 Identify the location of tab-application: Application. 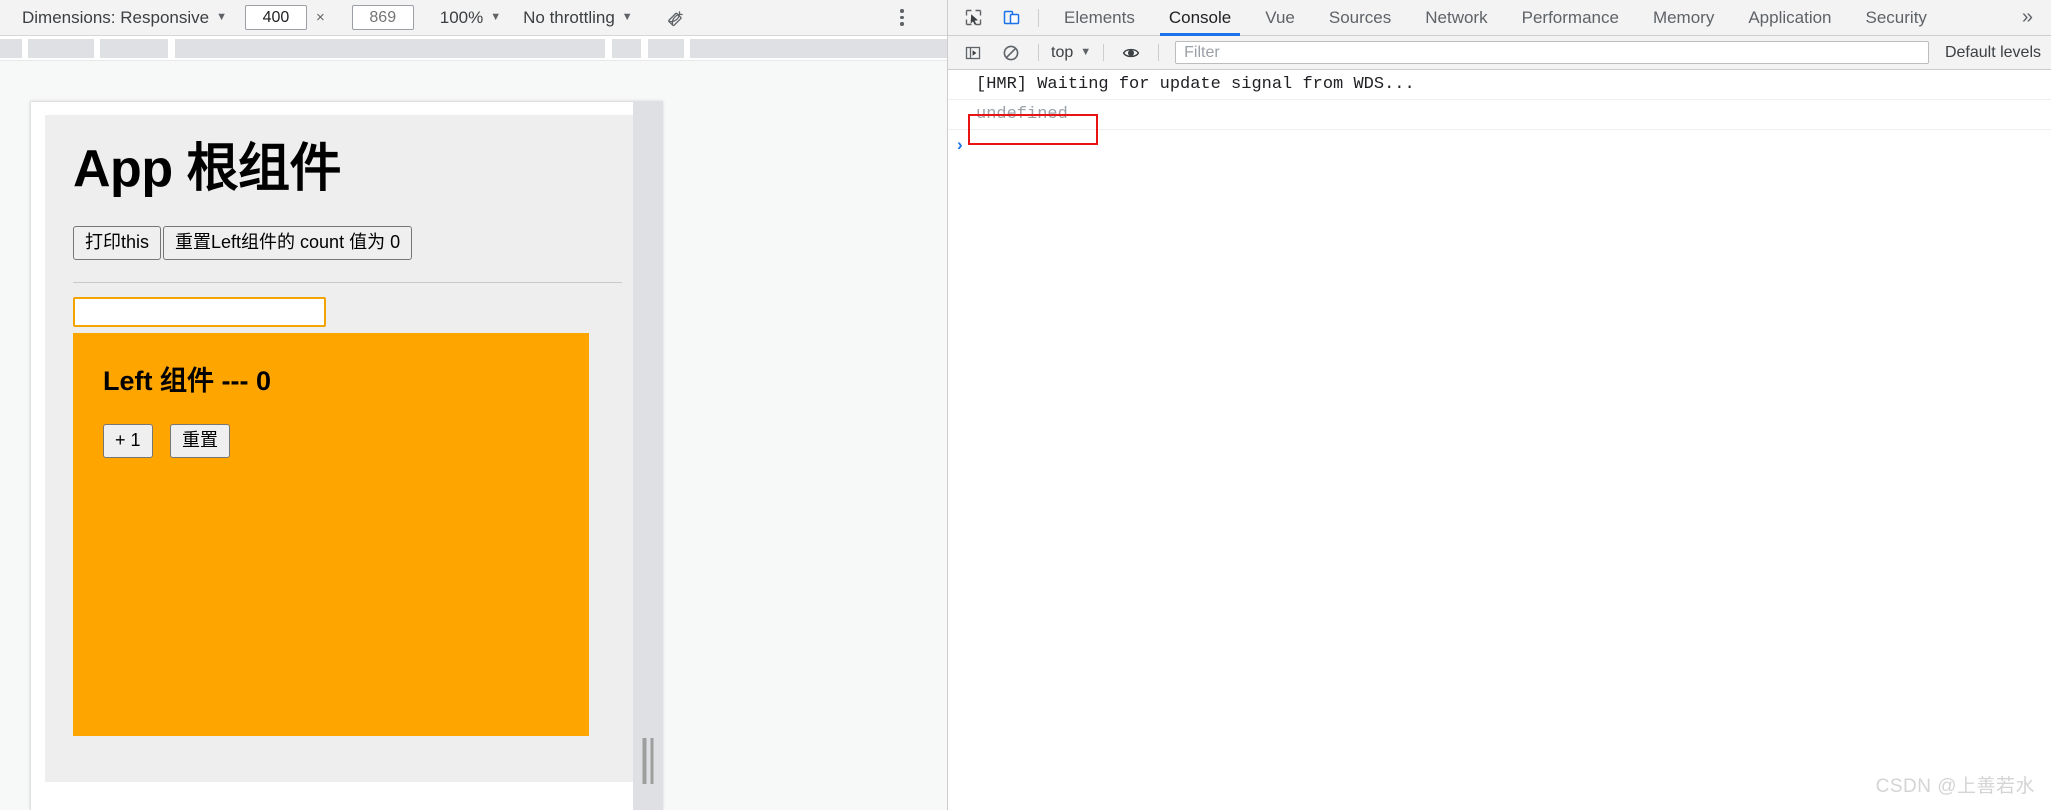
(1789, 18).